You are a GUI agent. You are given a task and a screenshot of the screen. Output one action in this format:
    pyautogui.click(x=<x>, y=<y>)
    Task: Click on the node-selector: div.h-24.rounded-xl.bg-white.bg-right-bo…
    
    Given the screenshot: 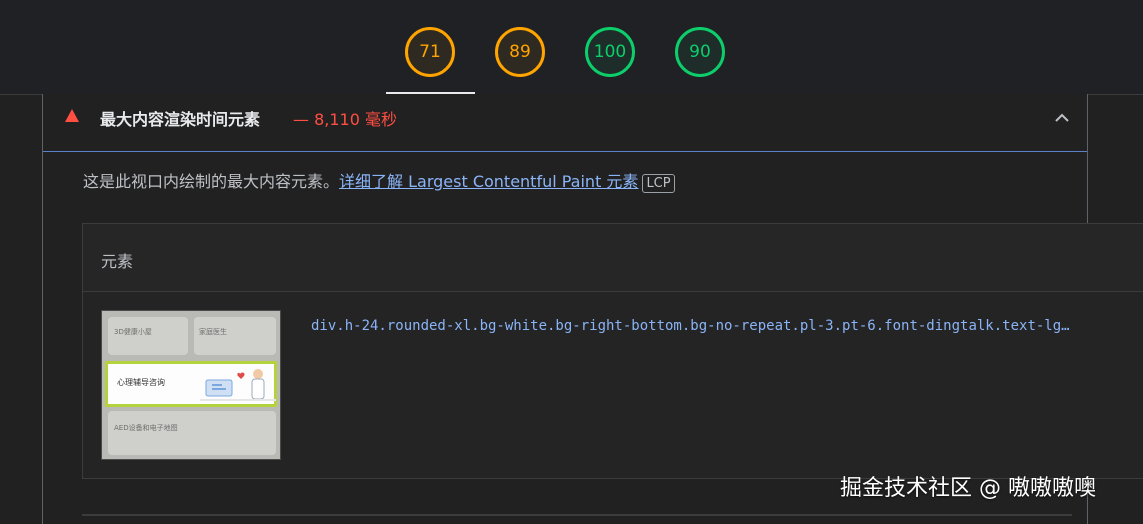 What is the action you would take?
    pyautogui.click(x=690, y=326)
    